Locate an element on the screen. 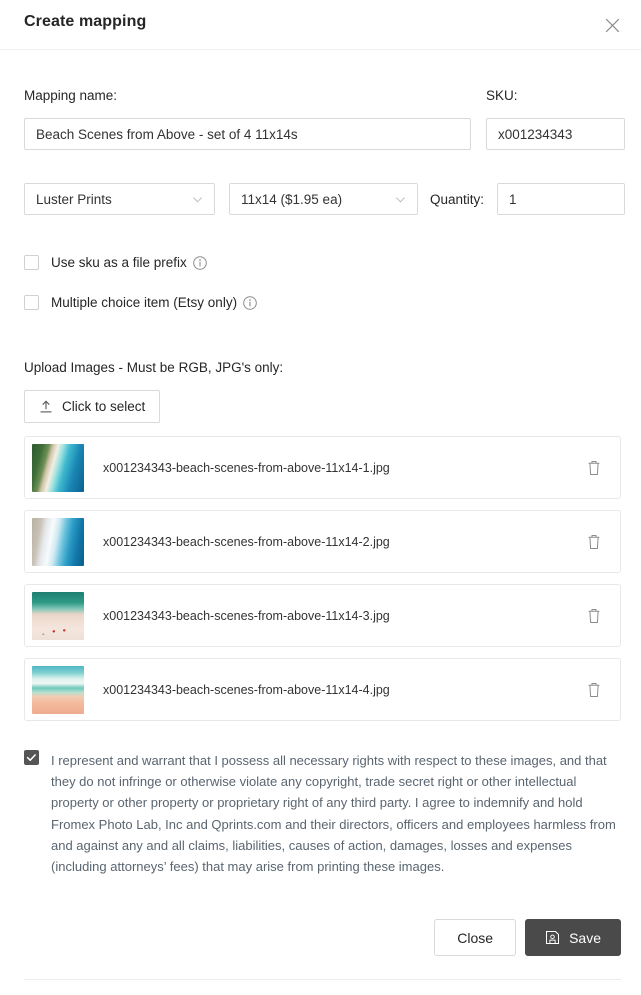  print-size-value: 11x14 ($1.95 ea) is located at coordinates (292, 199).